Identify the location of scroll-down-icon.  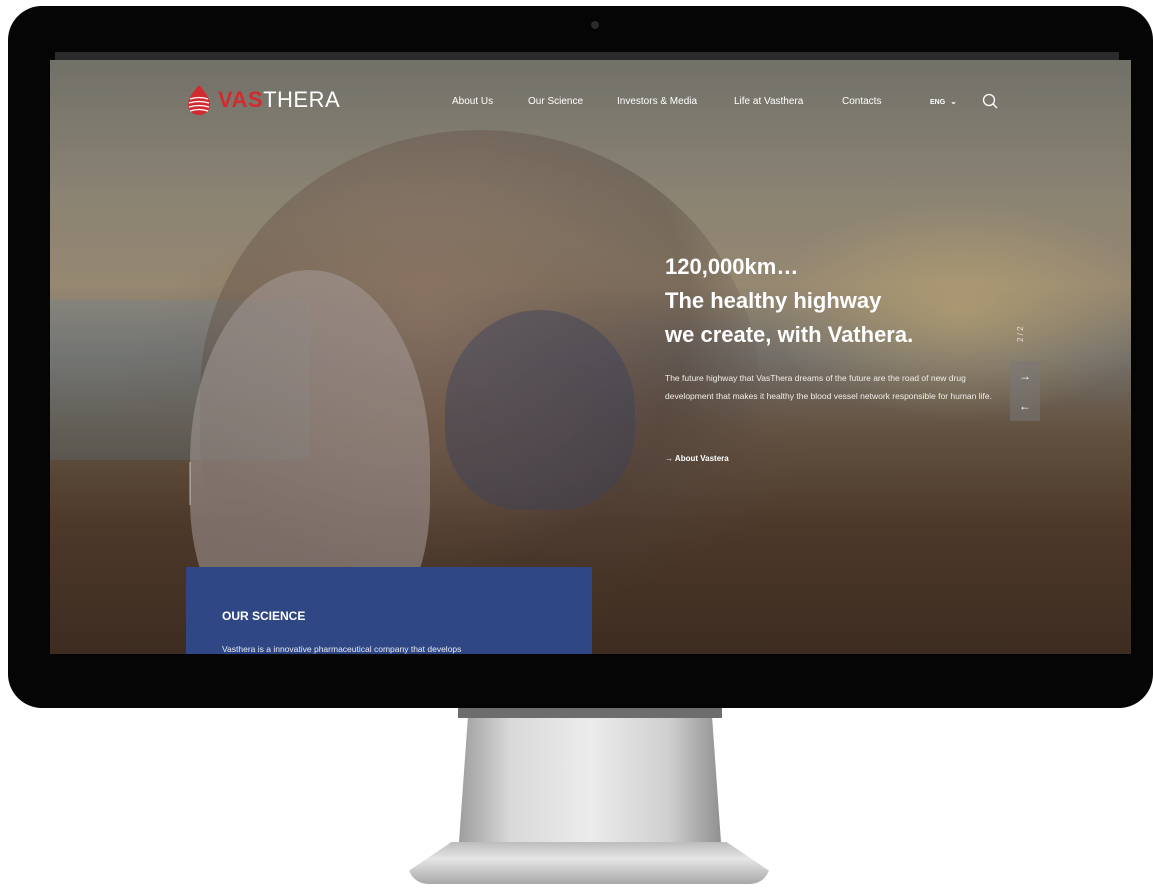
(190, 484).